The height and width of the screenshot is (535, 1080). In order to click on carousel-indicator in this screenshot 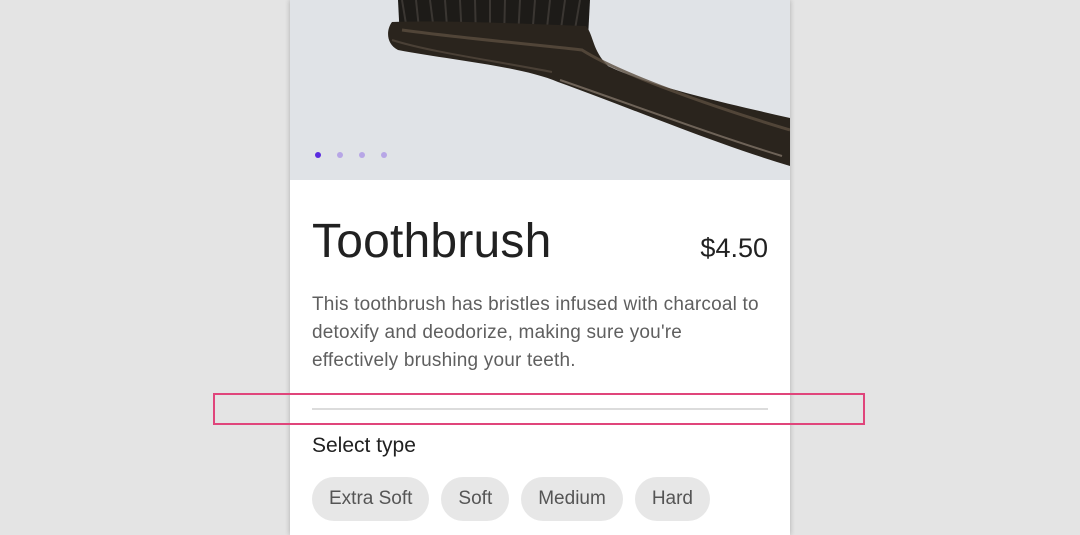, I will do `click(358, 155)`.